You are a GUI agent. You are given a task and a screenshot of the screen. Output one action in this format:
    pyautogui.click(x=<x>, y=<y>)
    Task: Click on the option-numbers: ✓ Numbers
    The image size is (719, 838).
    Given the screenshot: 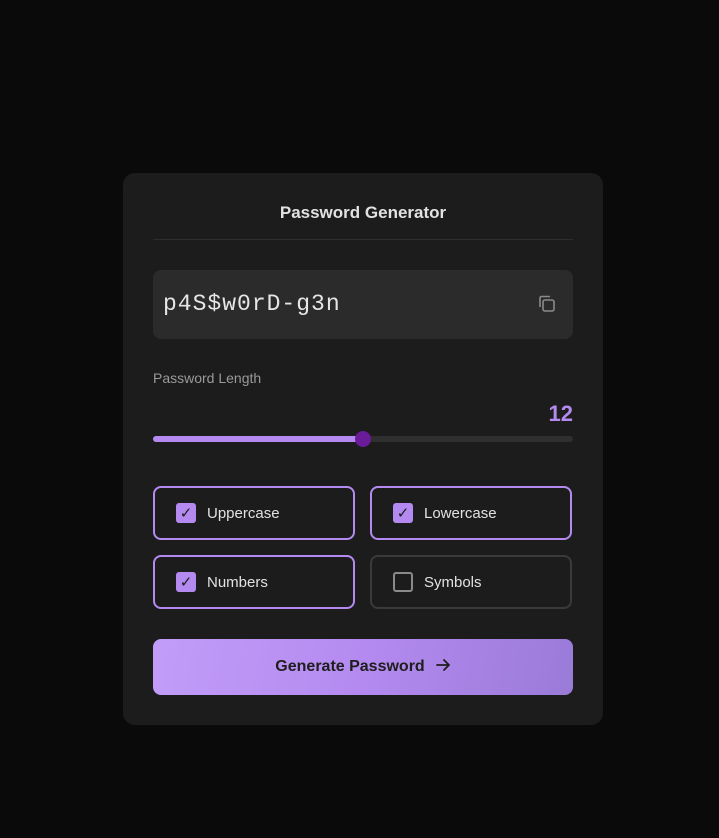 What is the action you would take?
    pyautogui.click(x=254, y=582)
    